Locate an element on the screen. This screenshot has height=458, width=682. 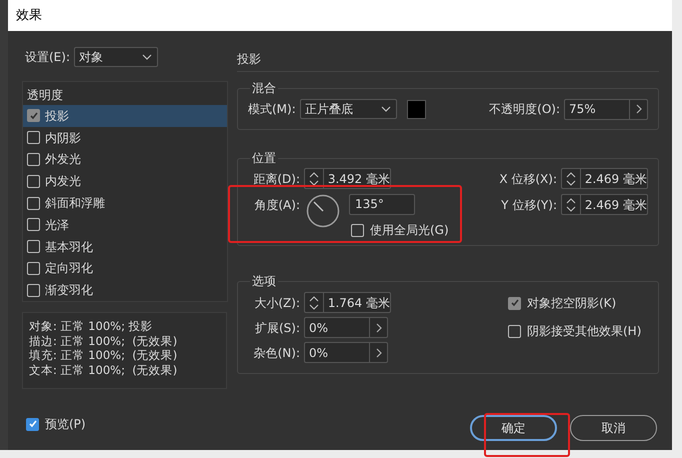
field-label: Y 位移(Y): is located at coordinates (529, 205).